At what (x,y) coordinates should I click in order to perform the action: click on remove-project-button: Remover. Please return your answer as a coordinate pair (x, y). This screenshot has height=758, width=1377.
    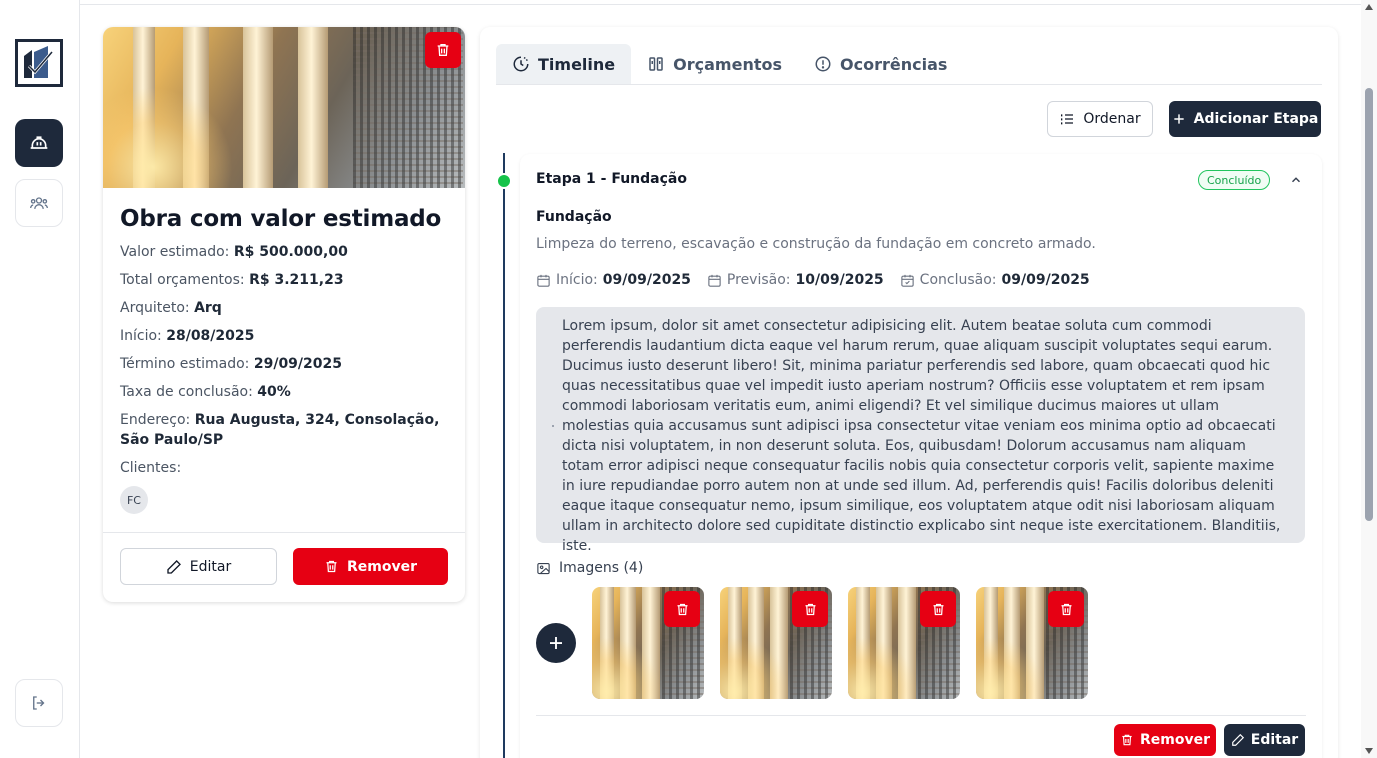
    Looking at the image, I should click on (370, 566).